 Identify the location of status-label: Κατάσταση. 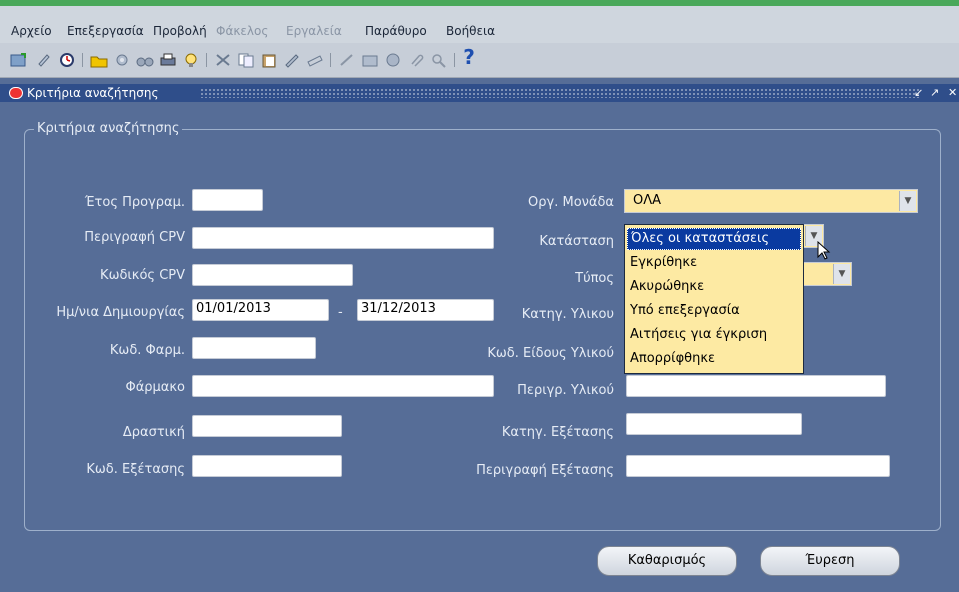
(576, 241).